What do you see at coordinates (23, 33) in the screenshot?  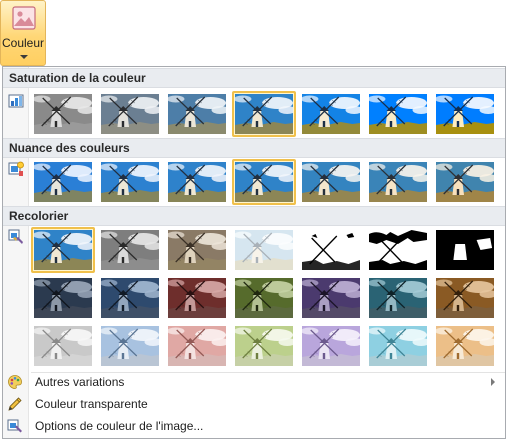 I see `color-ribbon-button: Couleur` at bounding box center [23, 33].